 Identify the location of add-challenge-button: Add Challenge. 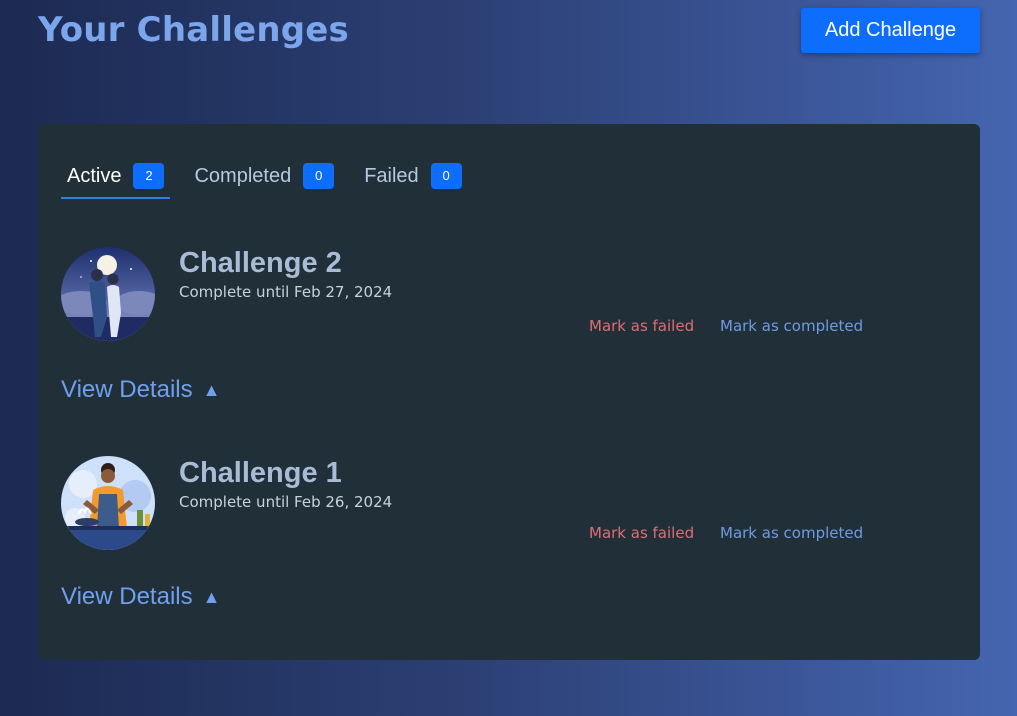
(890, 30).